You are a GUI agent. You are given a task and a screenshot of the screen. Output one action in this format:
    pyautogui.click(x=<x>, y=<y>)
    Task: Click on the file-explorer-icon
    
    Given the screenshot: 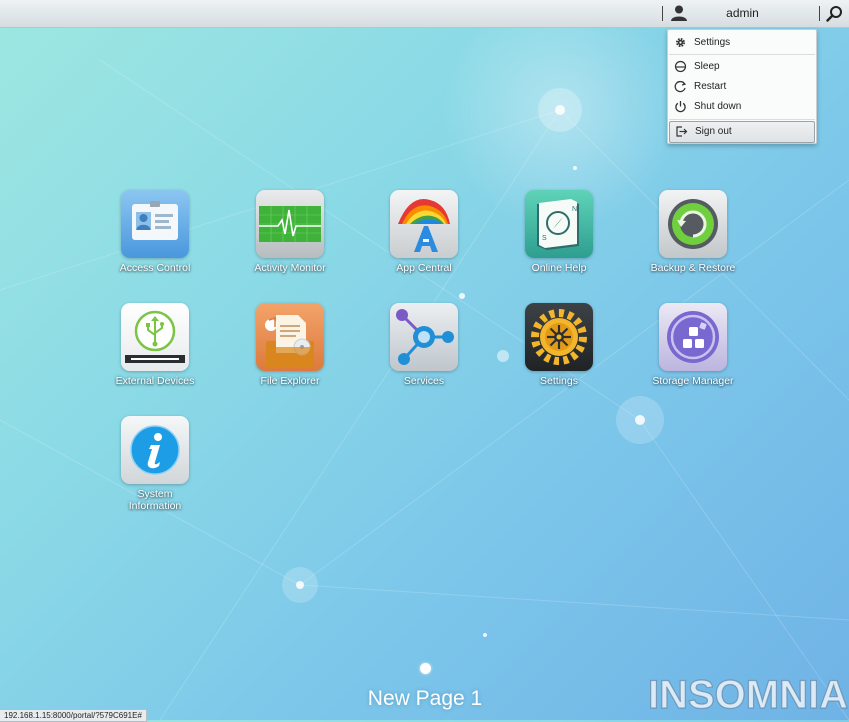 What is the action you would take?
    pyautogui.click(x=289, y=341)
    